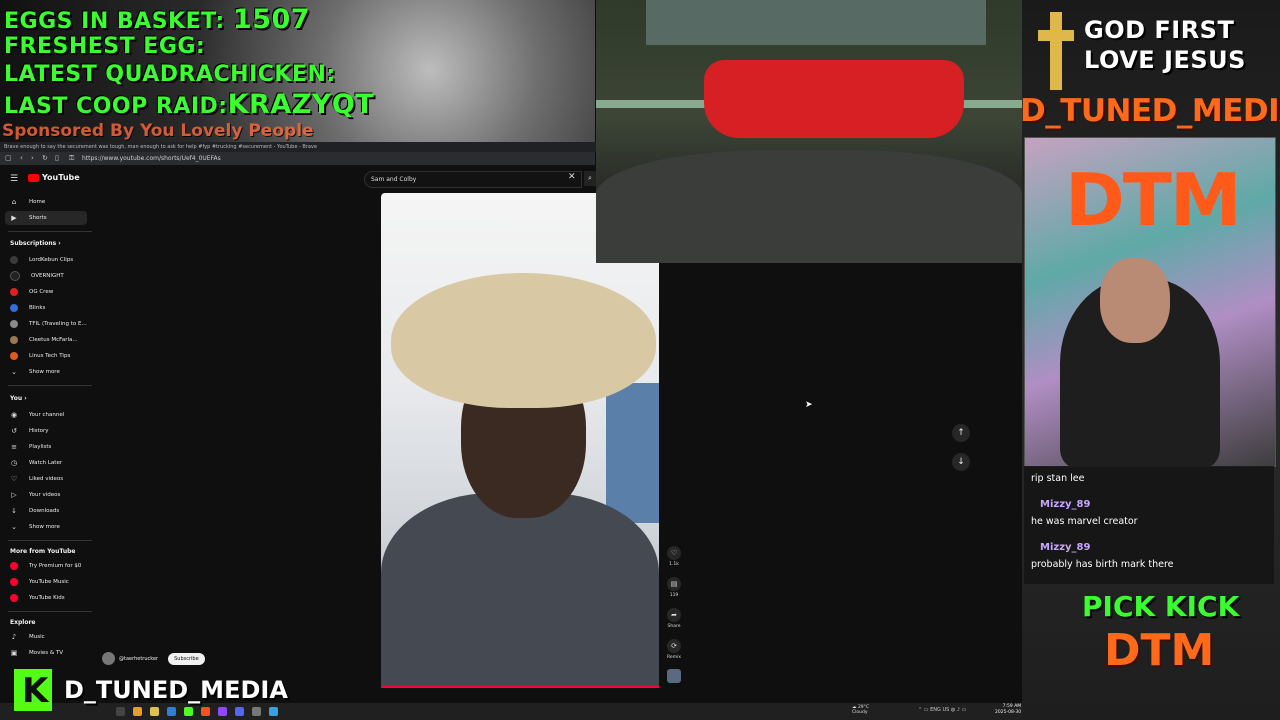  What do you see at coordinates (674, 615) in the screenshot?
I see `share-icon: ➦` at bounding box center [674, 615].